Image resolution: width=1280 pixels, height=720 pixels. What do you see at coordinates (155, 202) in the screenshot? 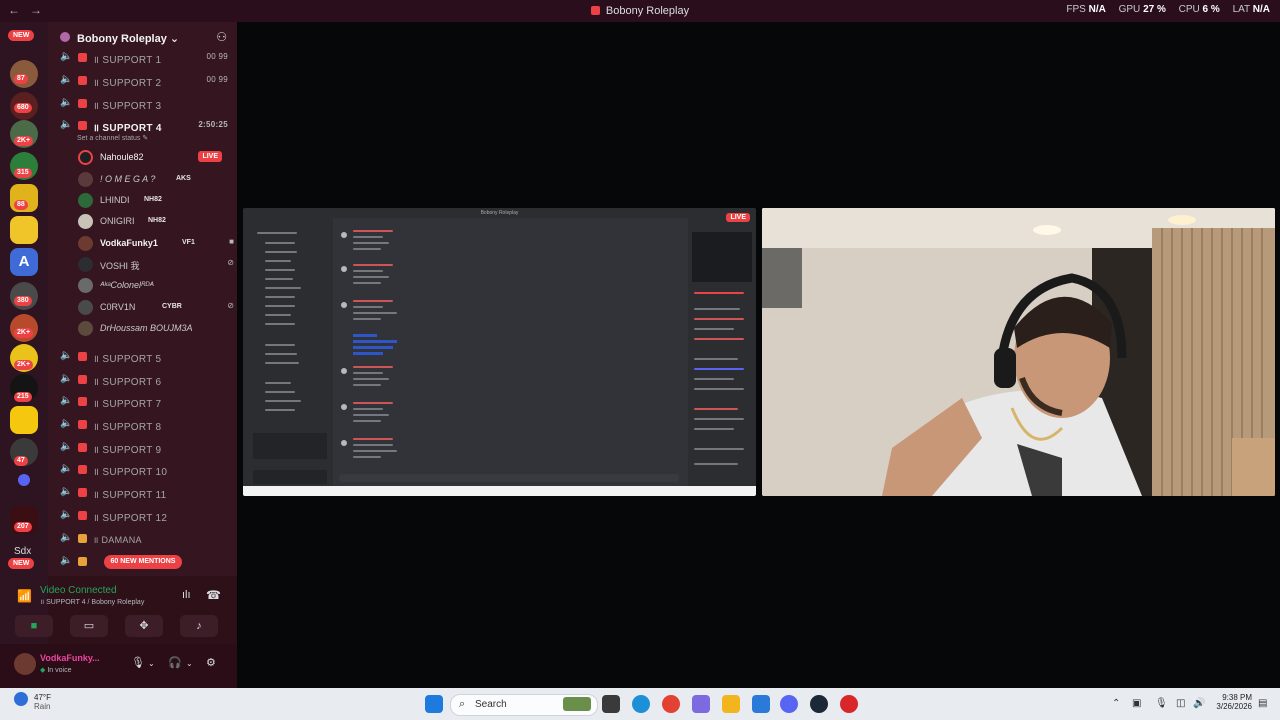
I see `voice-user: LHINDI NH82` at bounding box center [155, 202].